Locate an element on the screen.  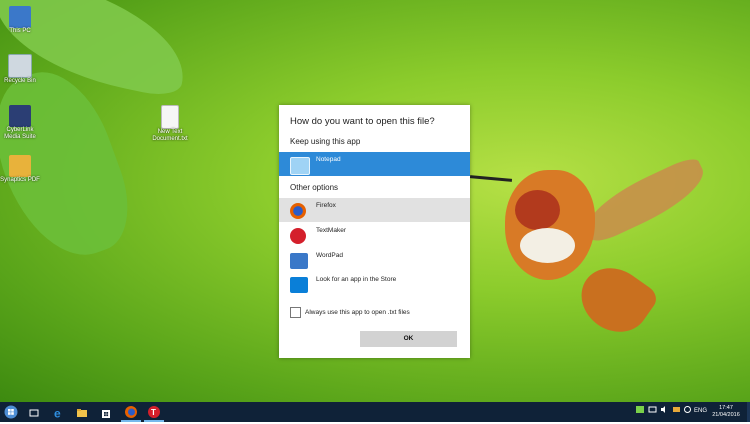
taskbar-store is located at coordinates (107, 413).